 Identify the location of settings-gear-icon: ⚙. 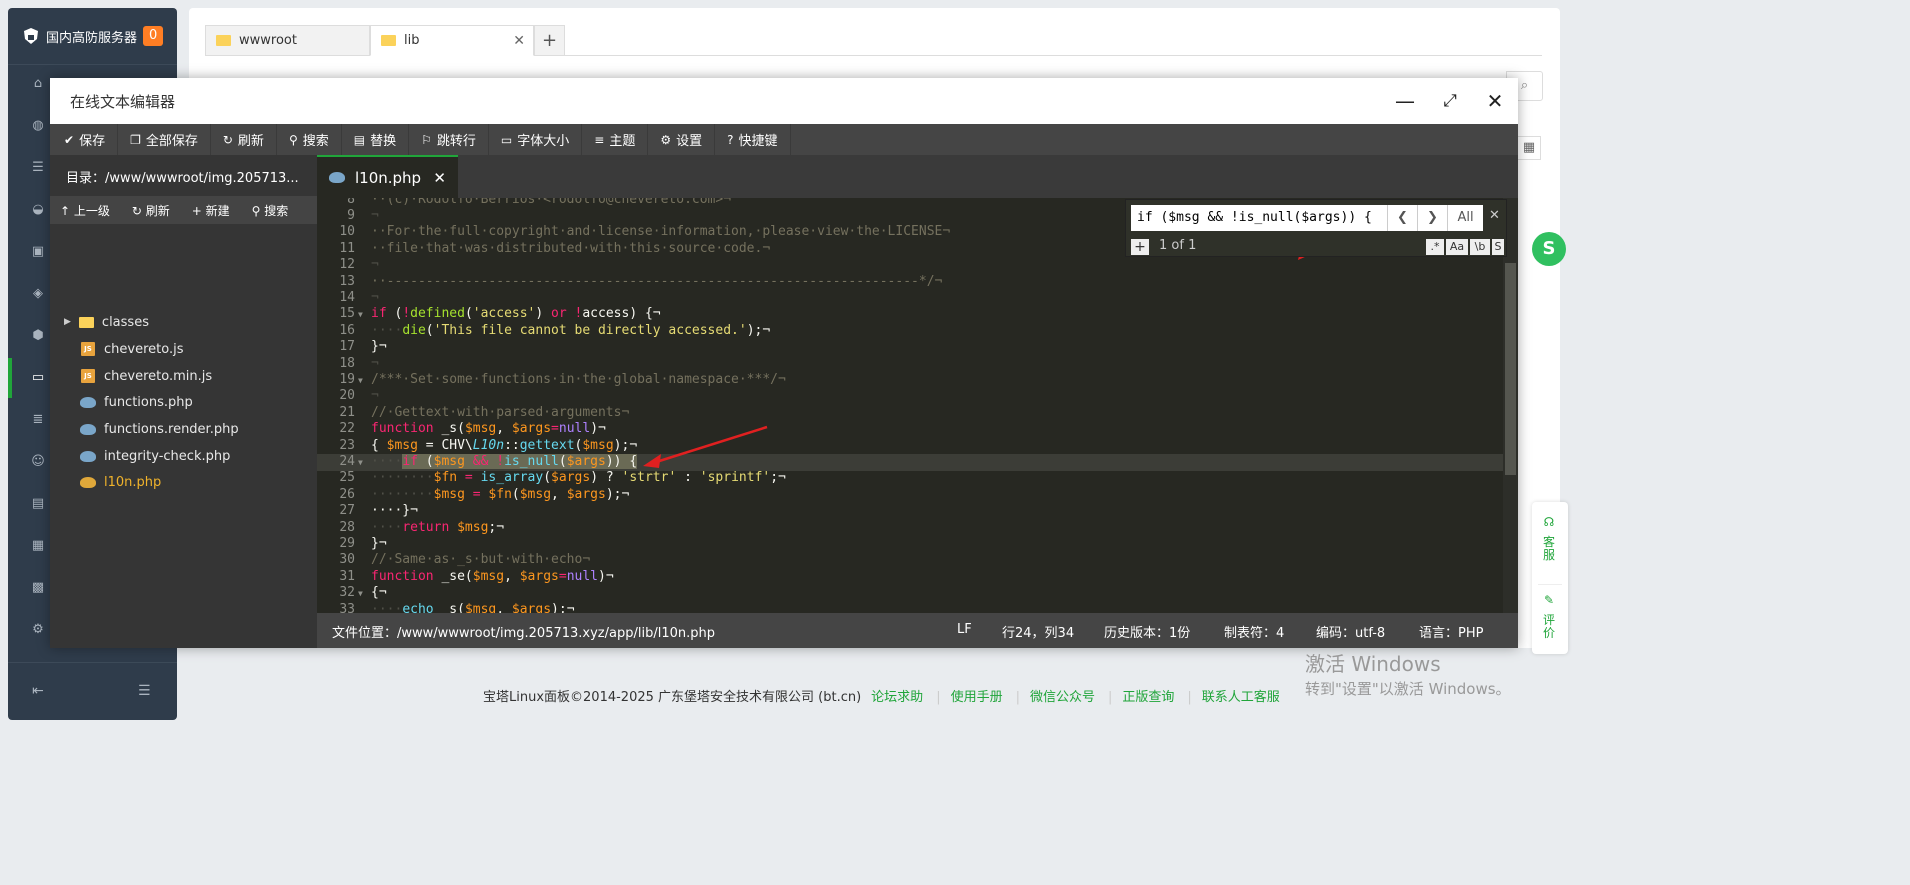
(38, 630).